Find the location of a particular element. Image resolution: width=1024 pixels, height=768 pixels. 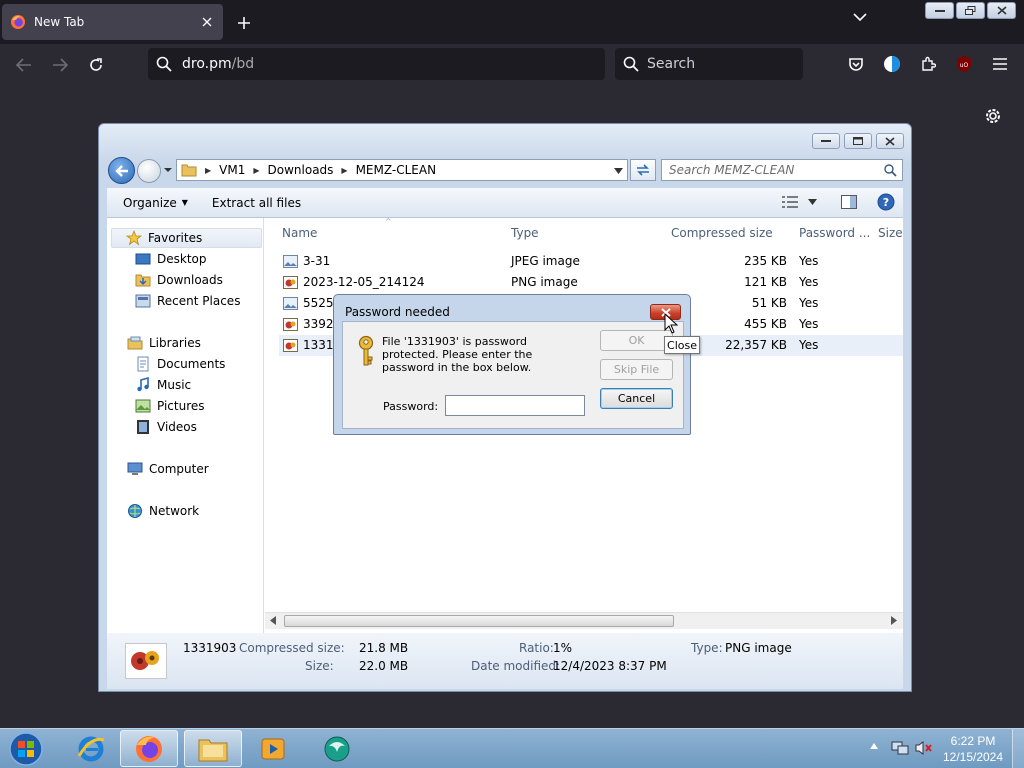

file-compressed-size: 121 KB is located at coordinates (765, 282).